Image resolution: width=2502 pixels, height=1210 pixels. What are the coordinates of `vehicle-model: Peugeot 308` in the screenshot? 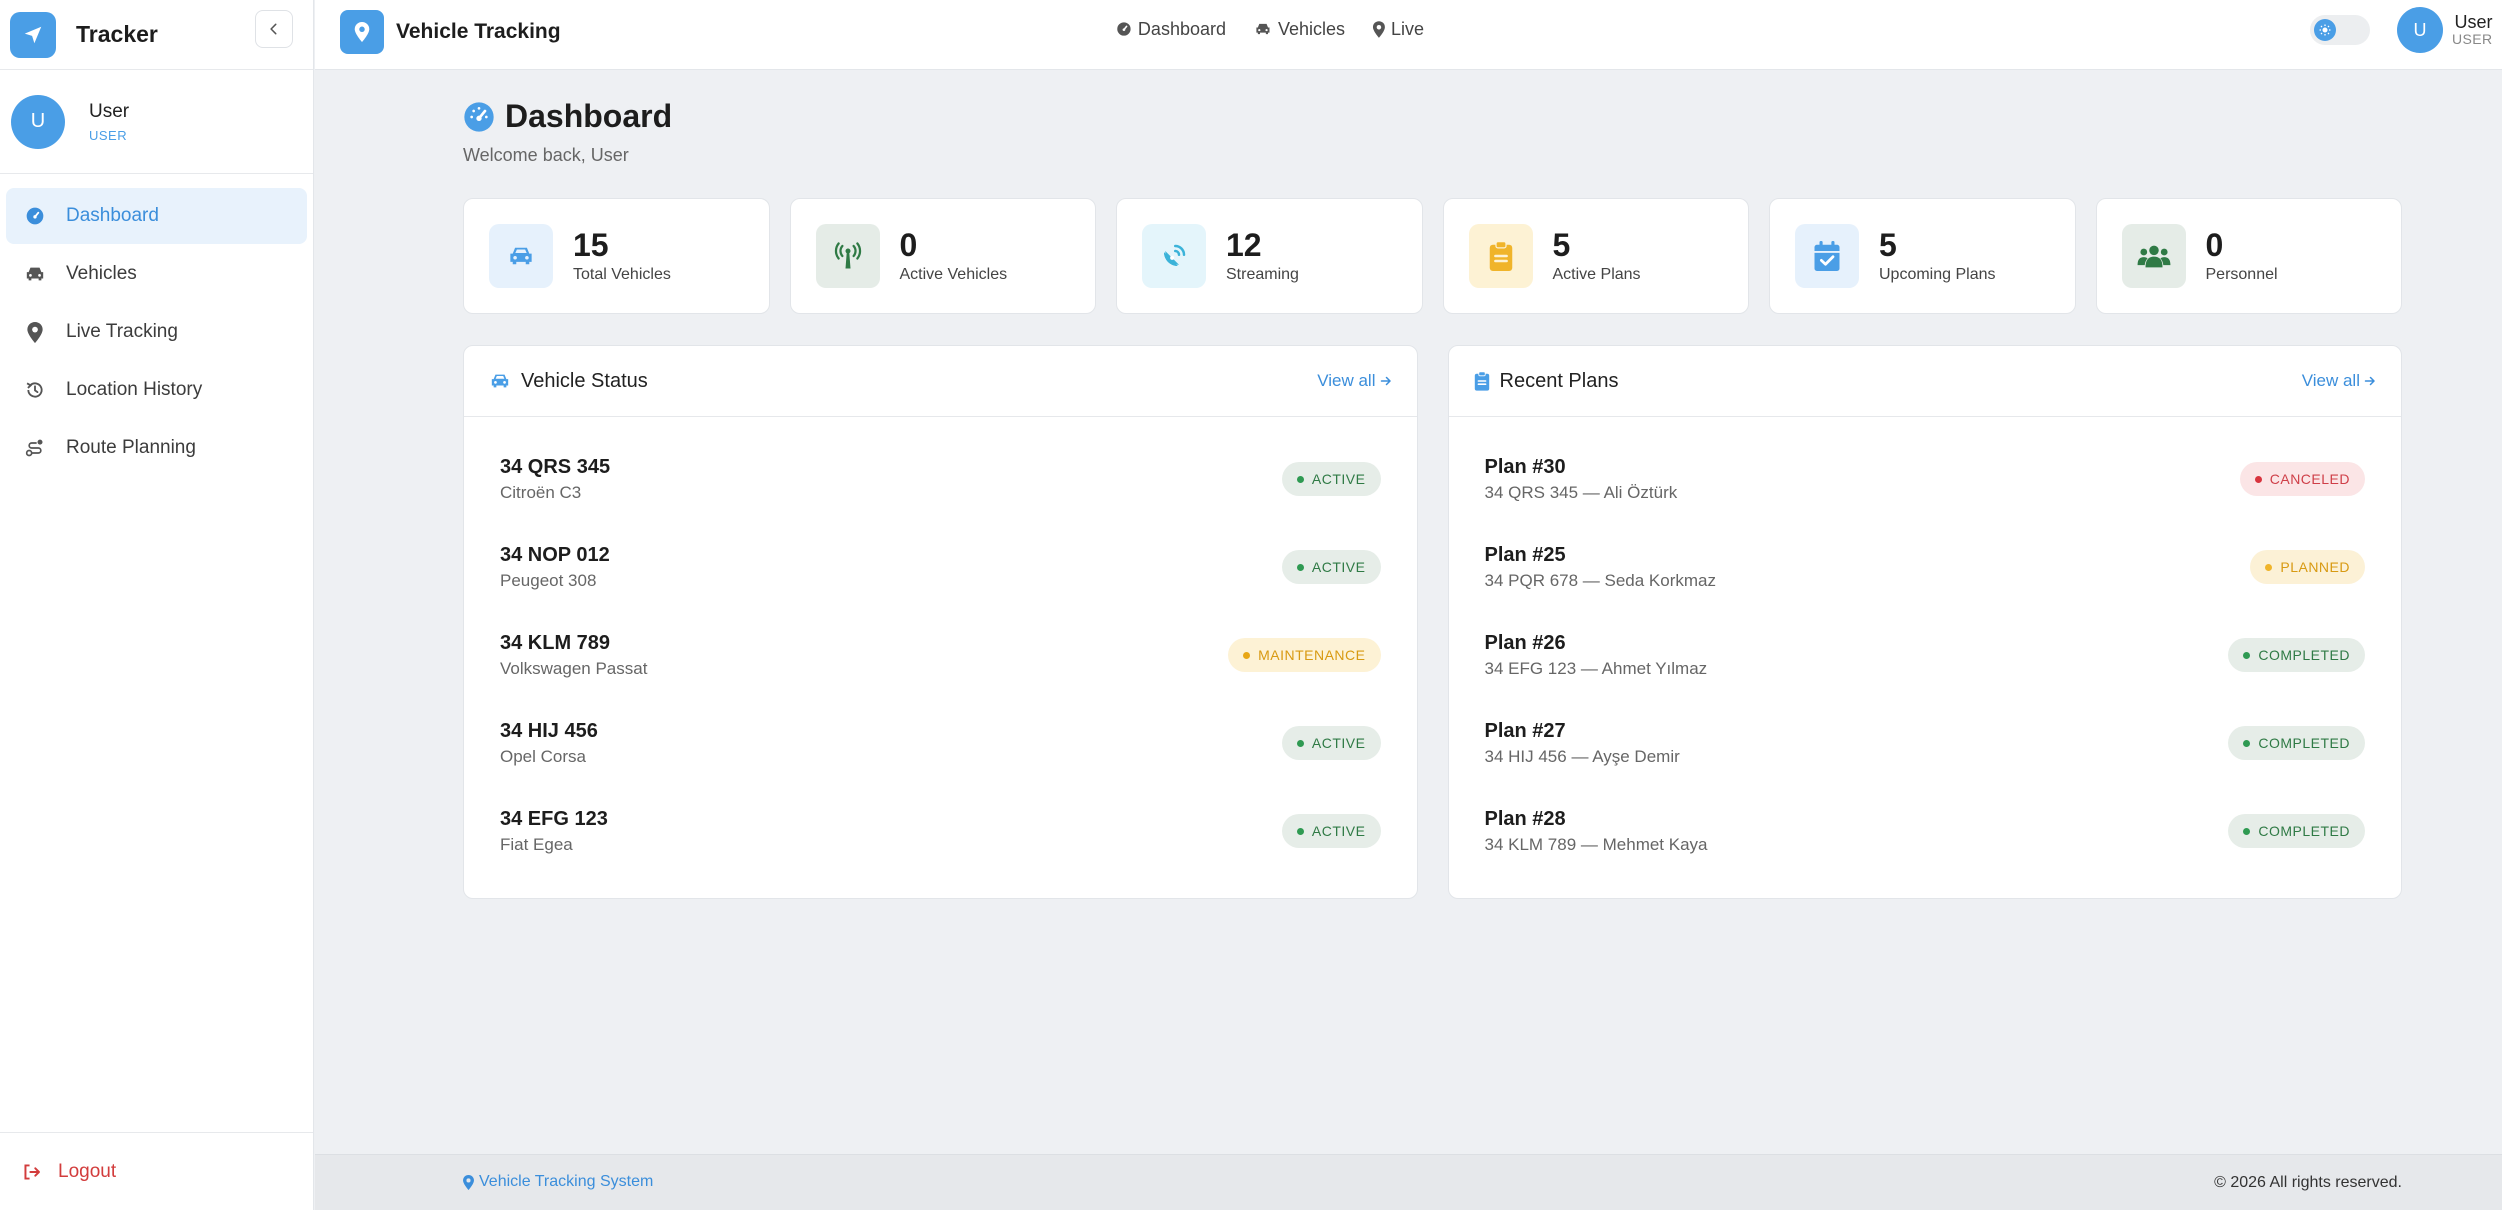 It's located at (548, 580).